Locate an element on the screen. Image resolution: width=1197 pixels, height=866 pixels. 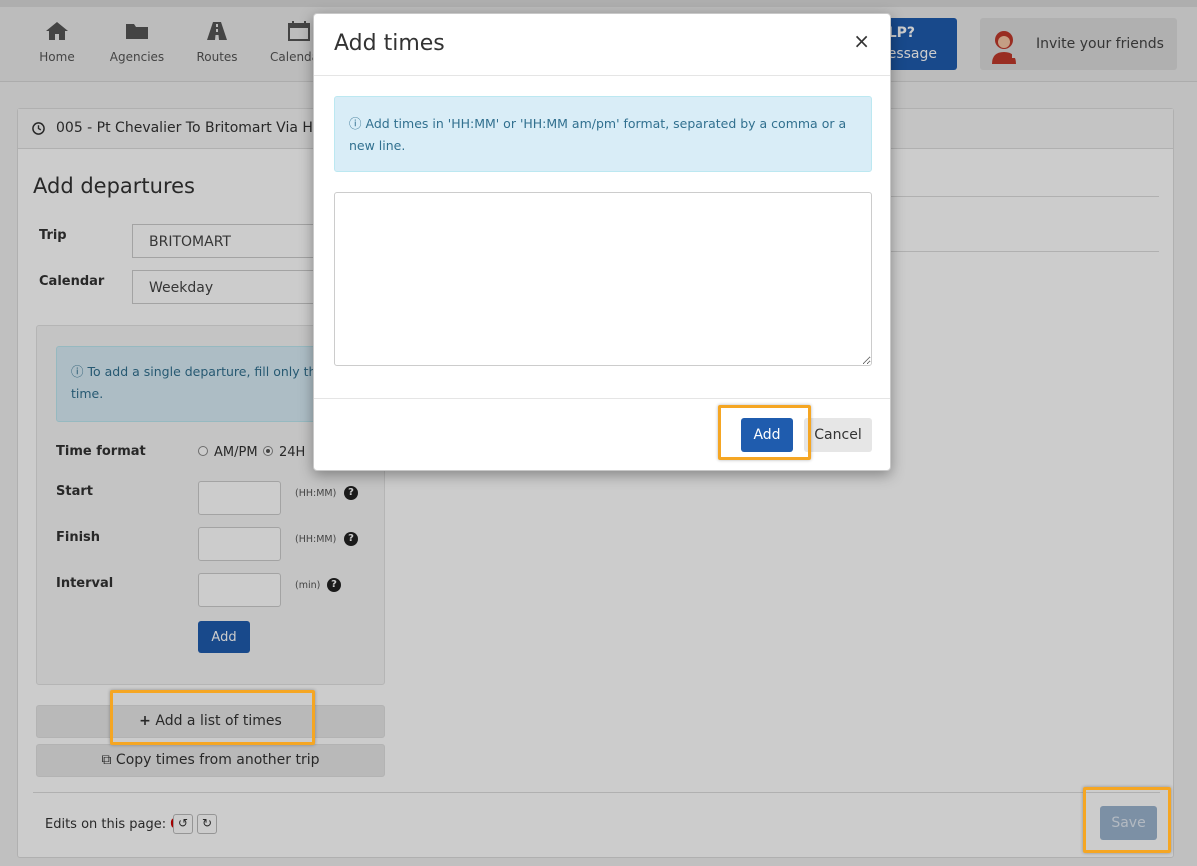
info-icon: ⓘ is located at coordinates (357, 123).